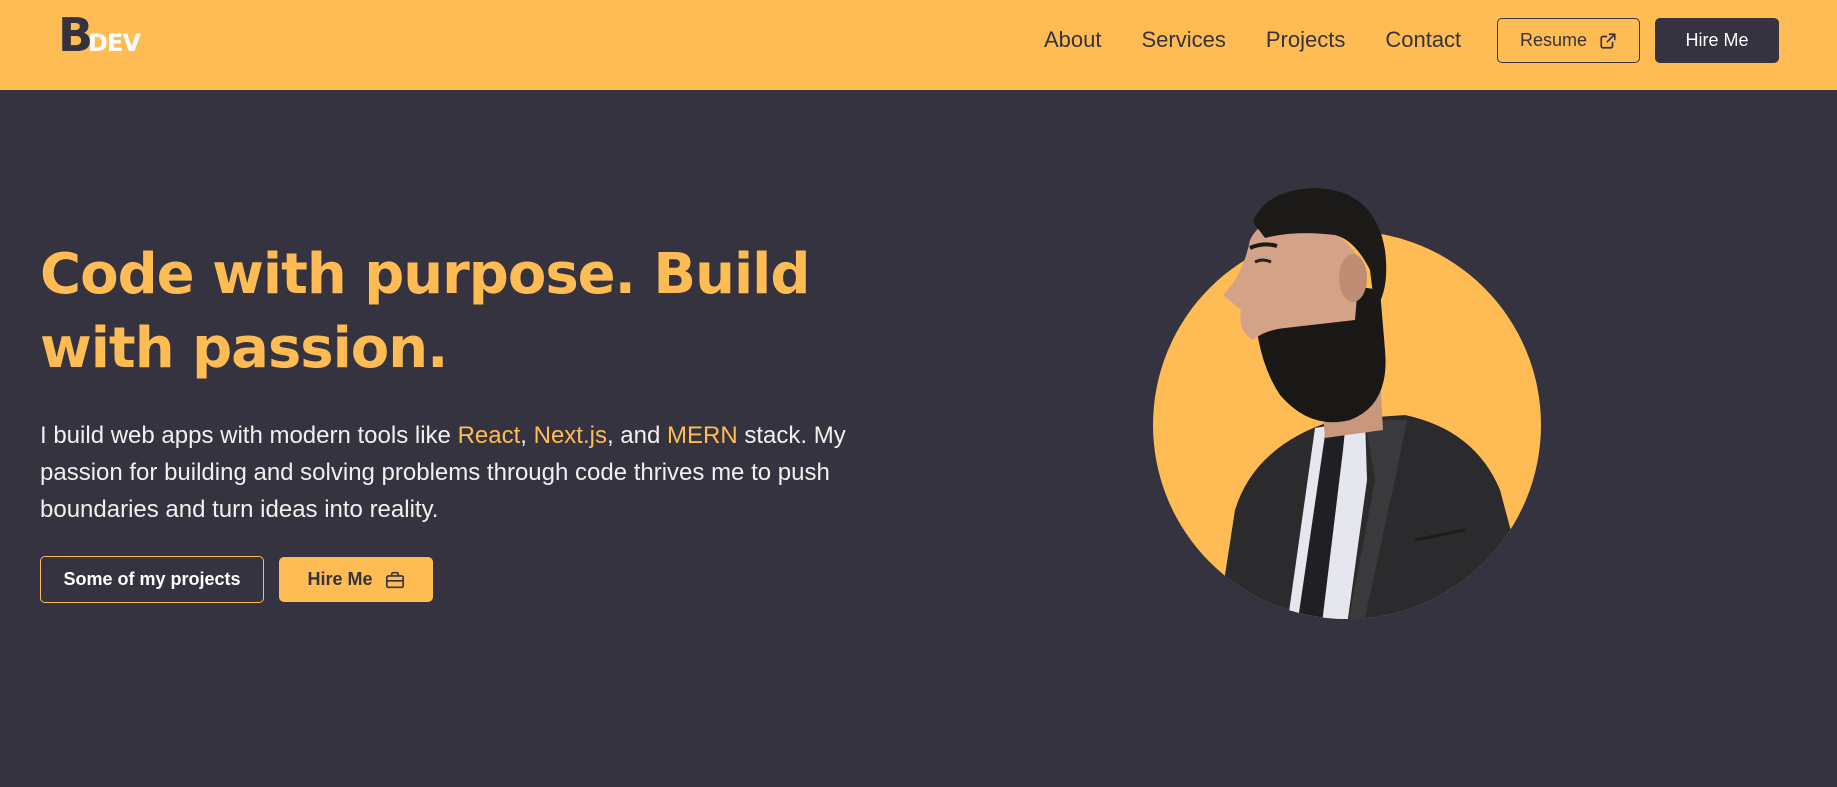  I want to click on hero-title: Code with purpose. Build with passion., so click(425, 311).